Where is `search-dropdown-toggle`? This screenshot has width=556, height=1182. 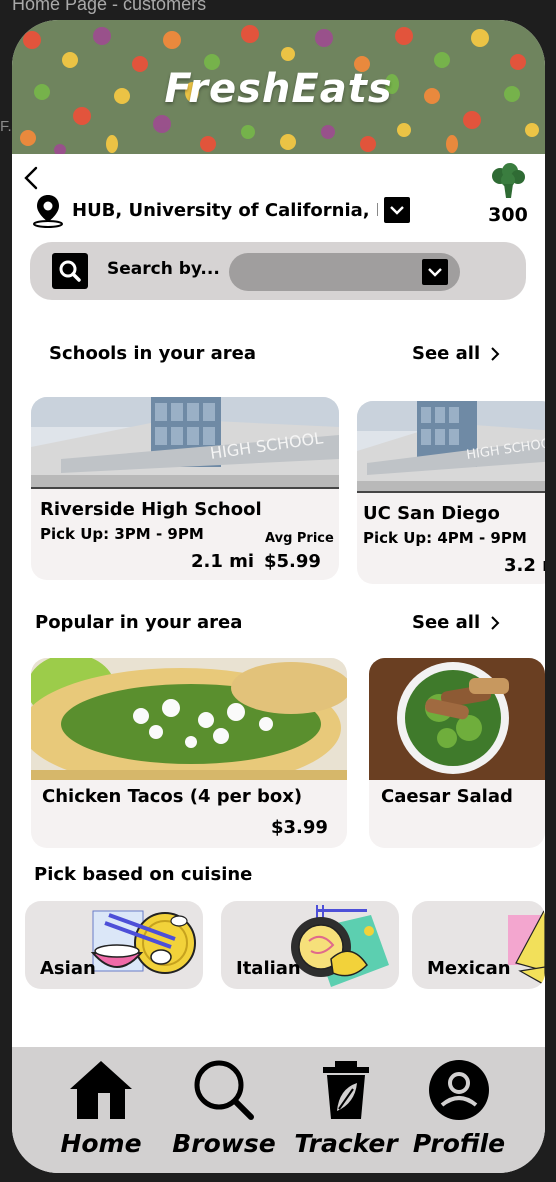 search-dropdown-toggle is located at coordinates (435, 272).